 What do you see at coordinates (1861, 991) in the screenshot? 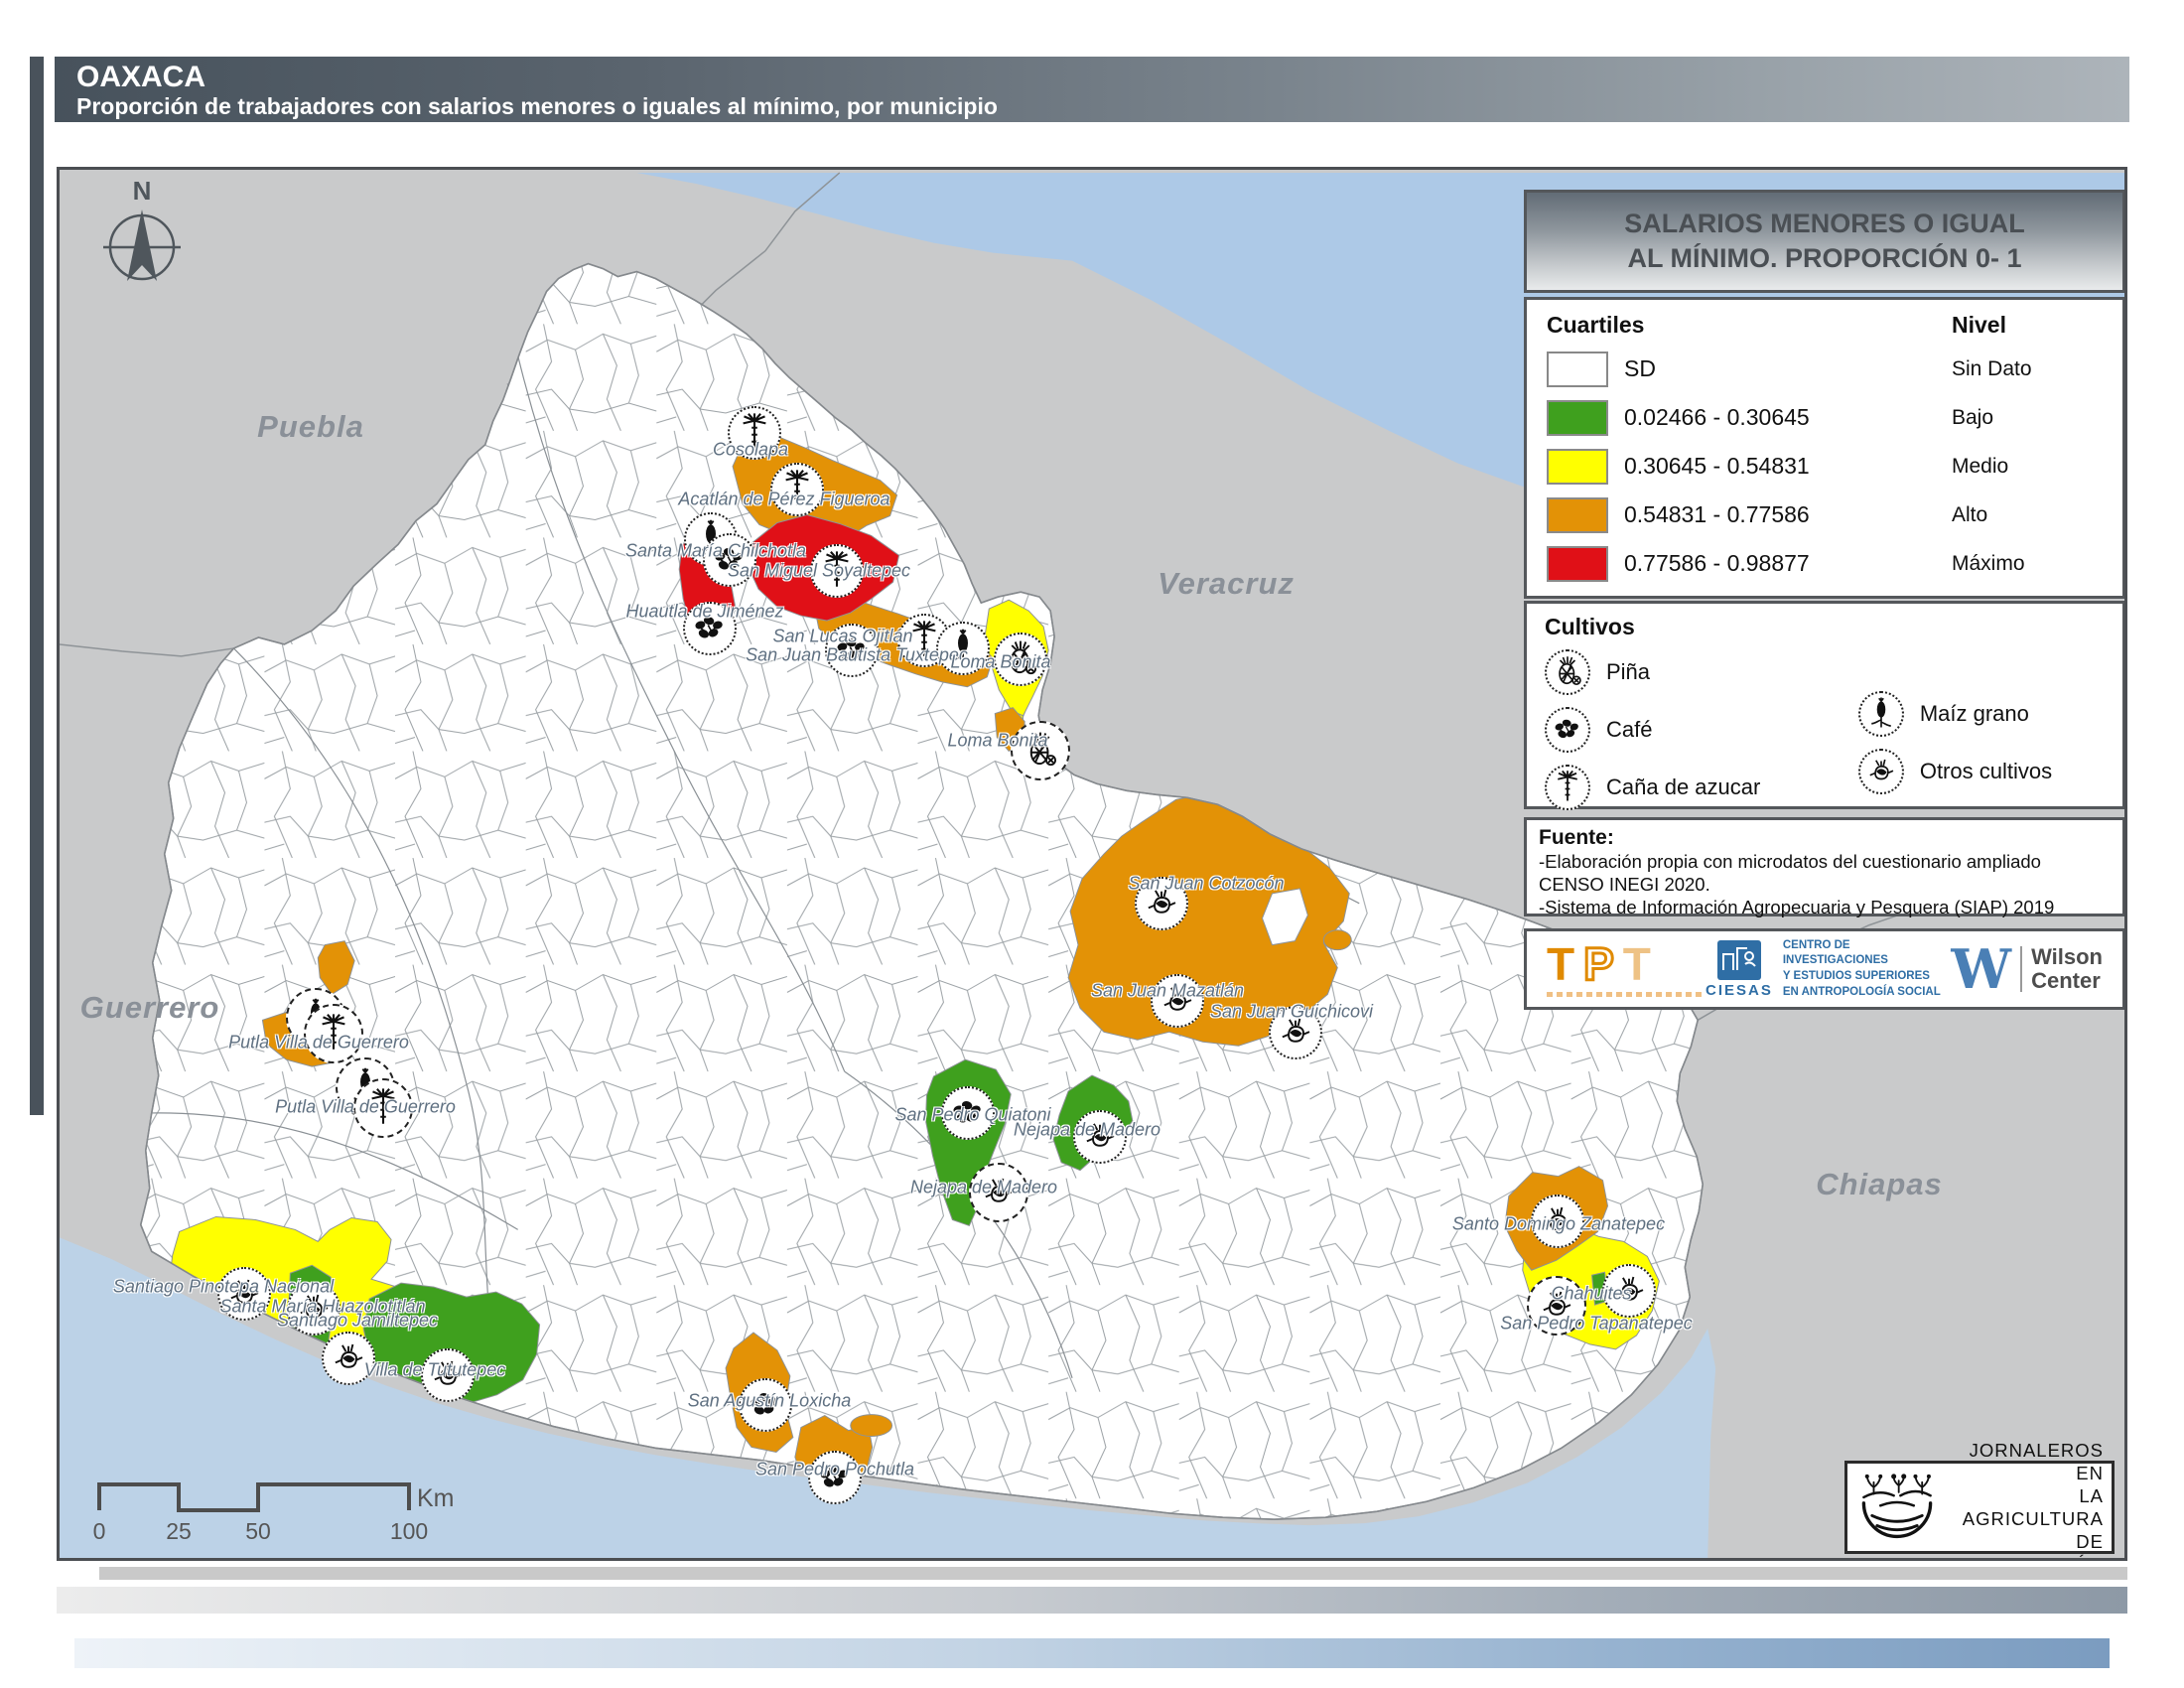
I see `ciesas-text-line: EN ANTROPOLOGÍA SOCIAL` at bounding box center [1861, 991].